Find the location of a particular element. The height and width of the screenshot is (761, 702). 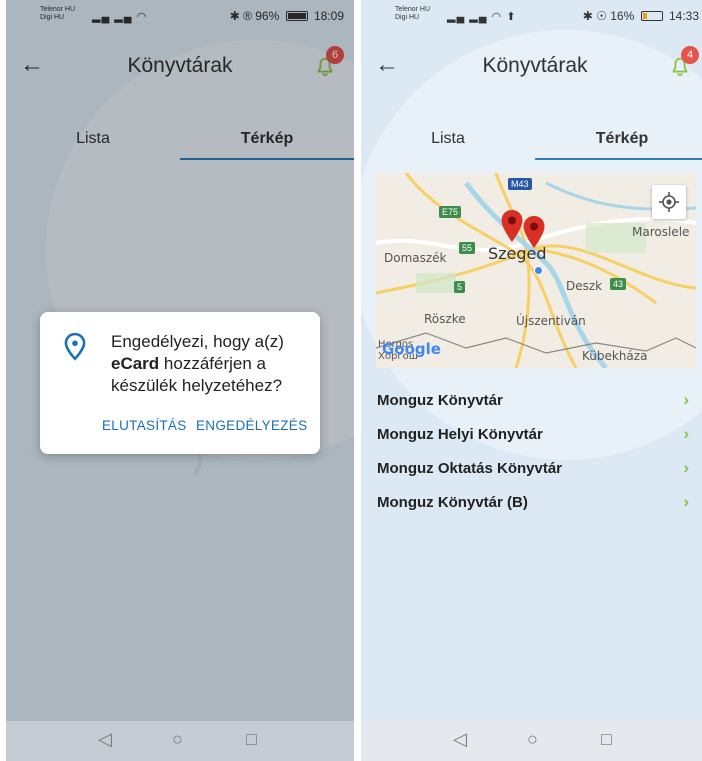

library-list-item: Monguz Könyvtár › is located at coordinates (531, 401).